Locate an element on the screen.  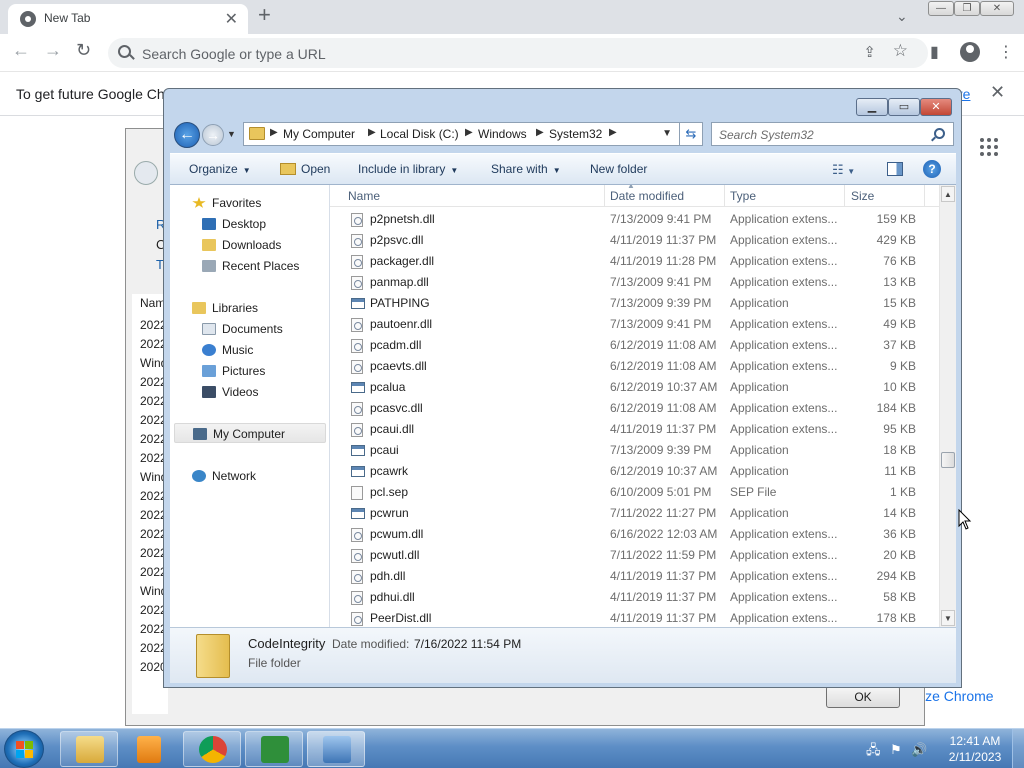
nav-recent-places: Recent Places is located at coordinates (250, 266).